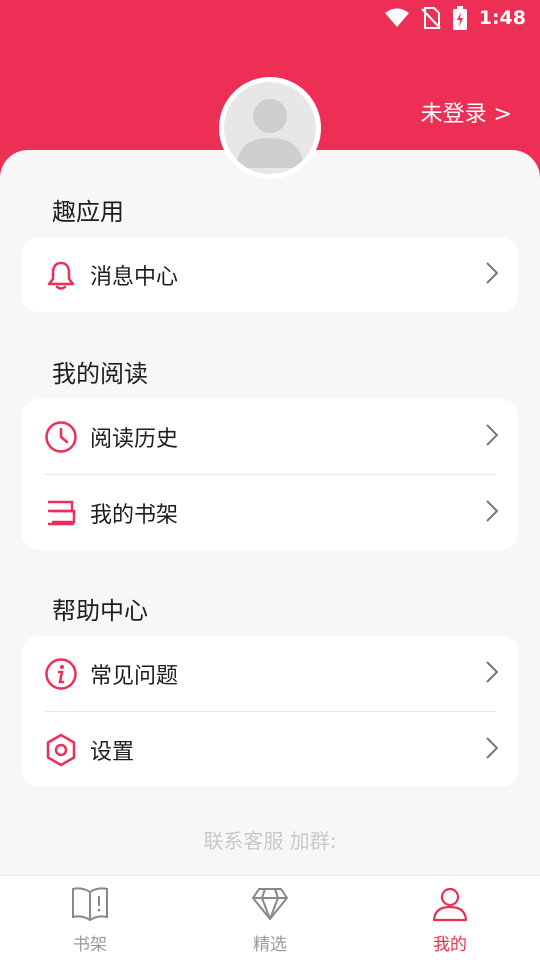 The width and height of the screenshot is (540, 960). What do you see at coordinates (450, 906) in the screenshot?
I see `user-icon` at bounding box center [450, 906].